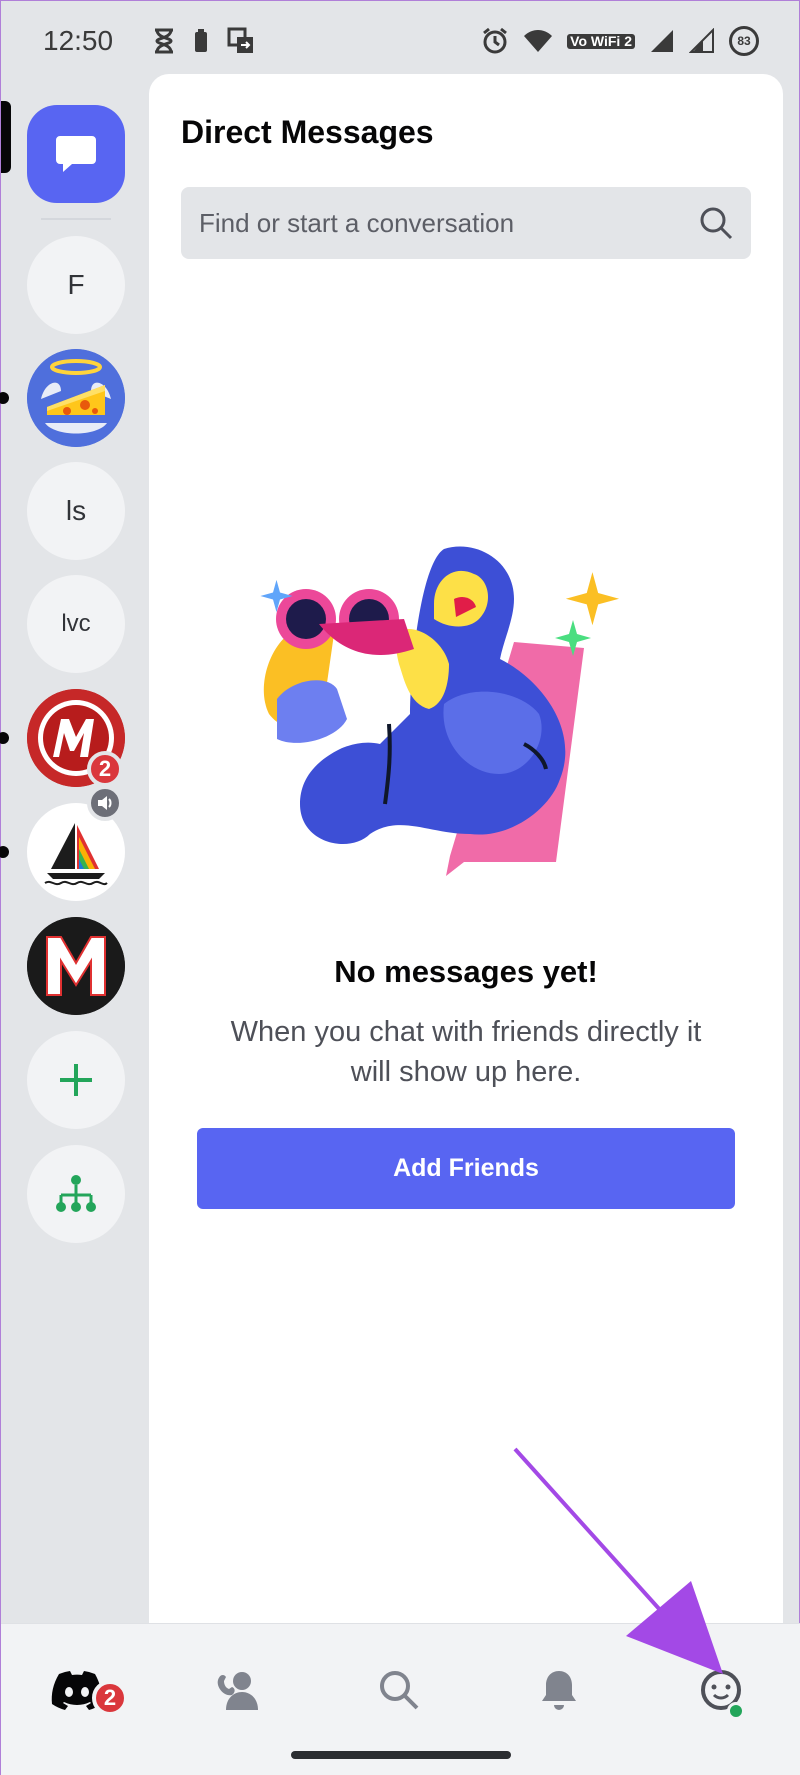  I want to click on empty-state-title: No messages yet!, so click(466, 971).